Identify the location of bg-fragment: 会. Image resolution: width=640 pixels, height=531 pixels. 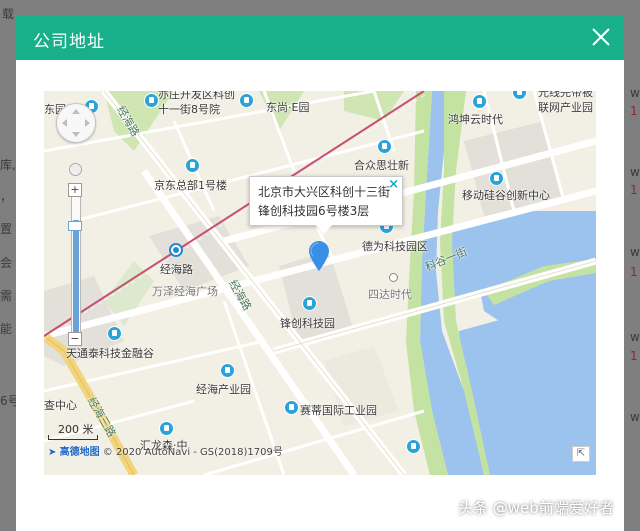
(6, 263).